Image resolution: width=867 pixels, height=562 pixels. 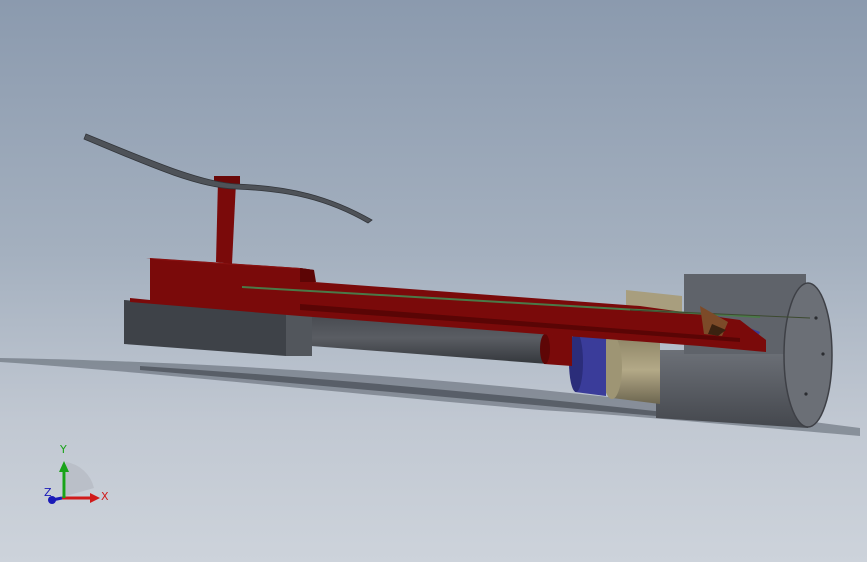 I want to click on triad-x-arrow-icon, so click(x=95, y=498).